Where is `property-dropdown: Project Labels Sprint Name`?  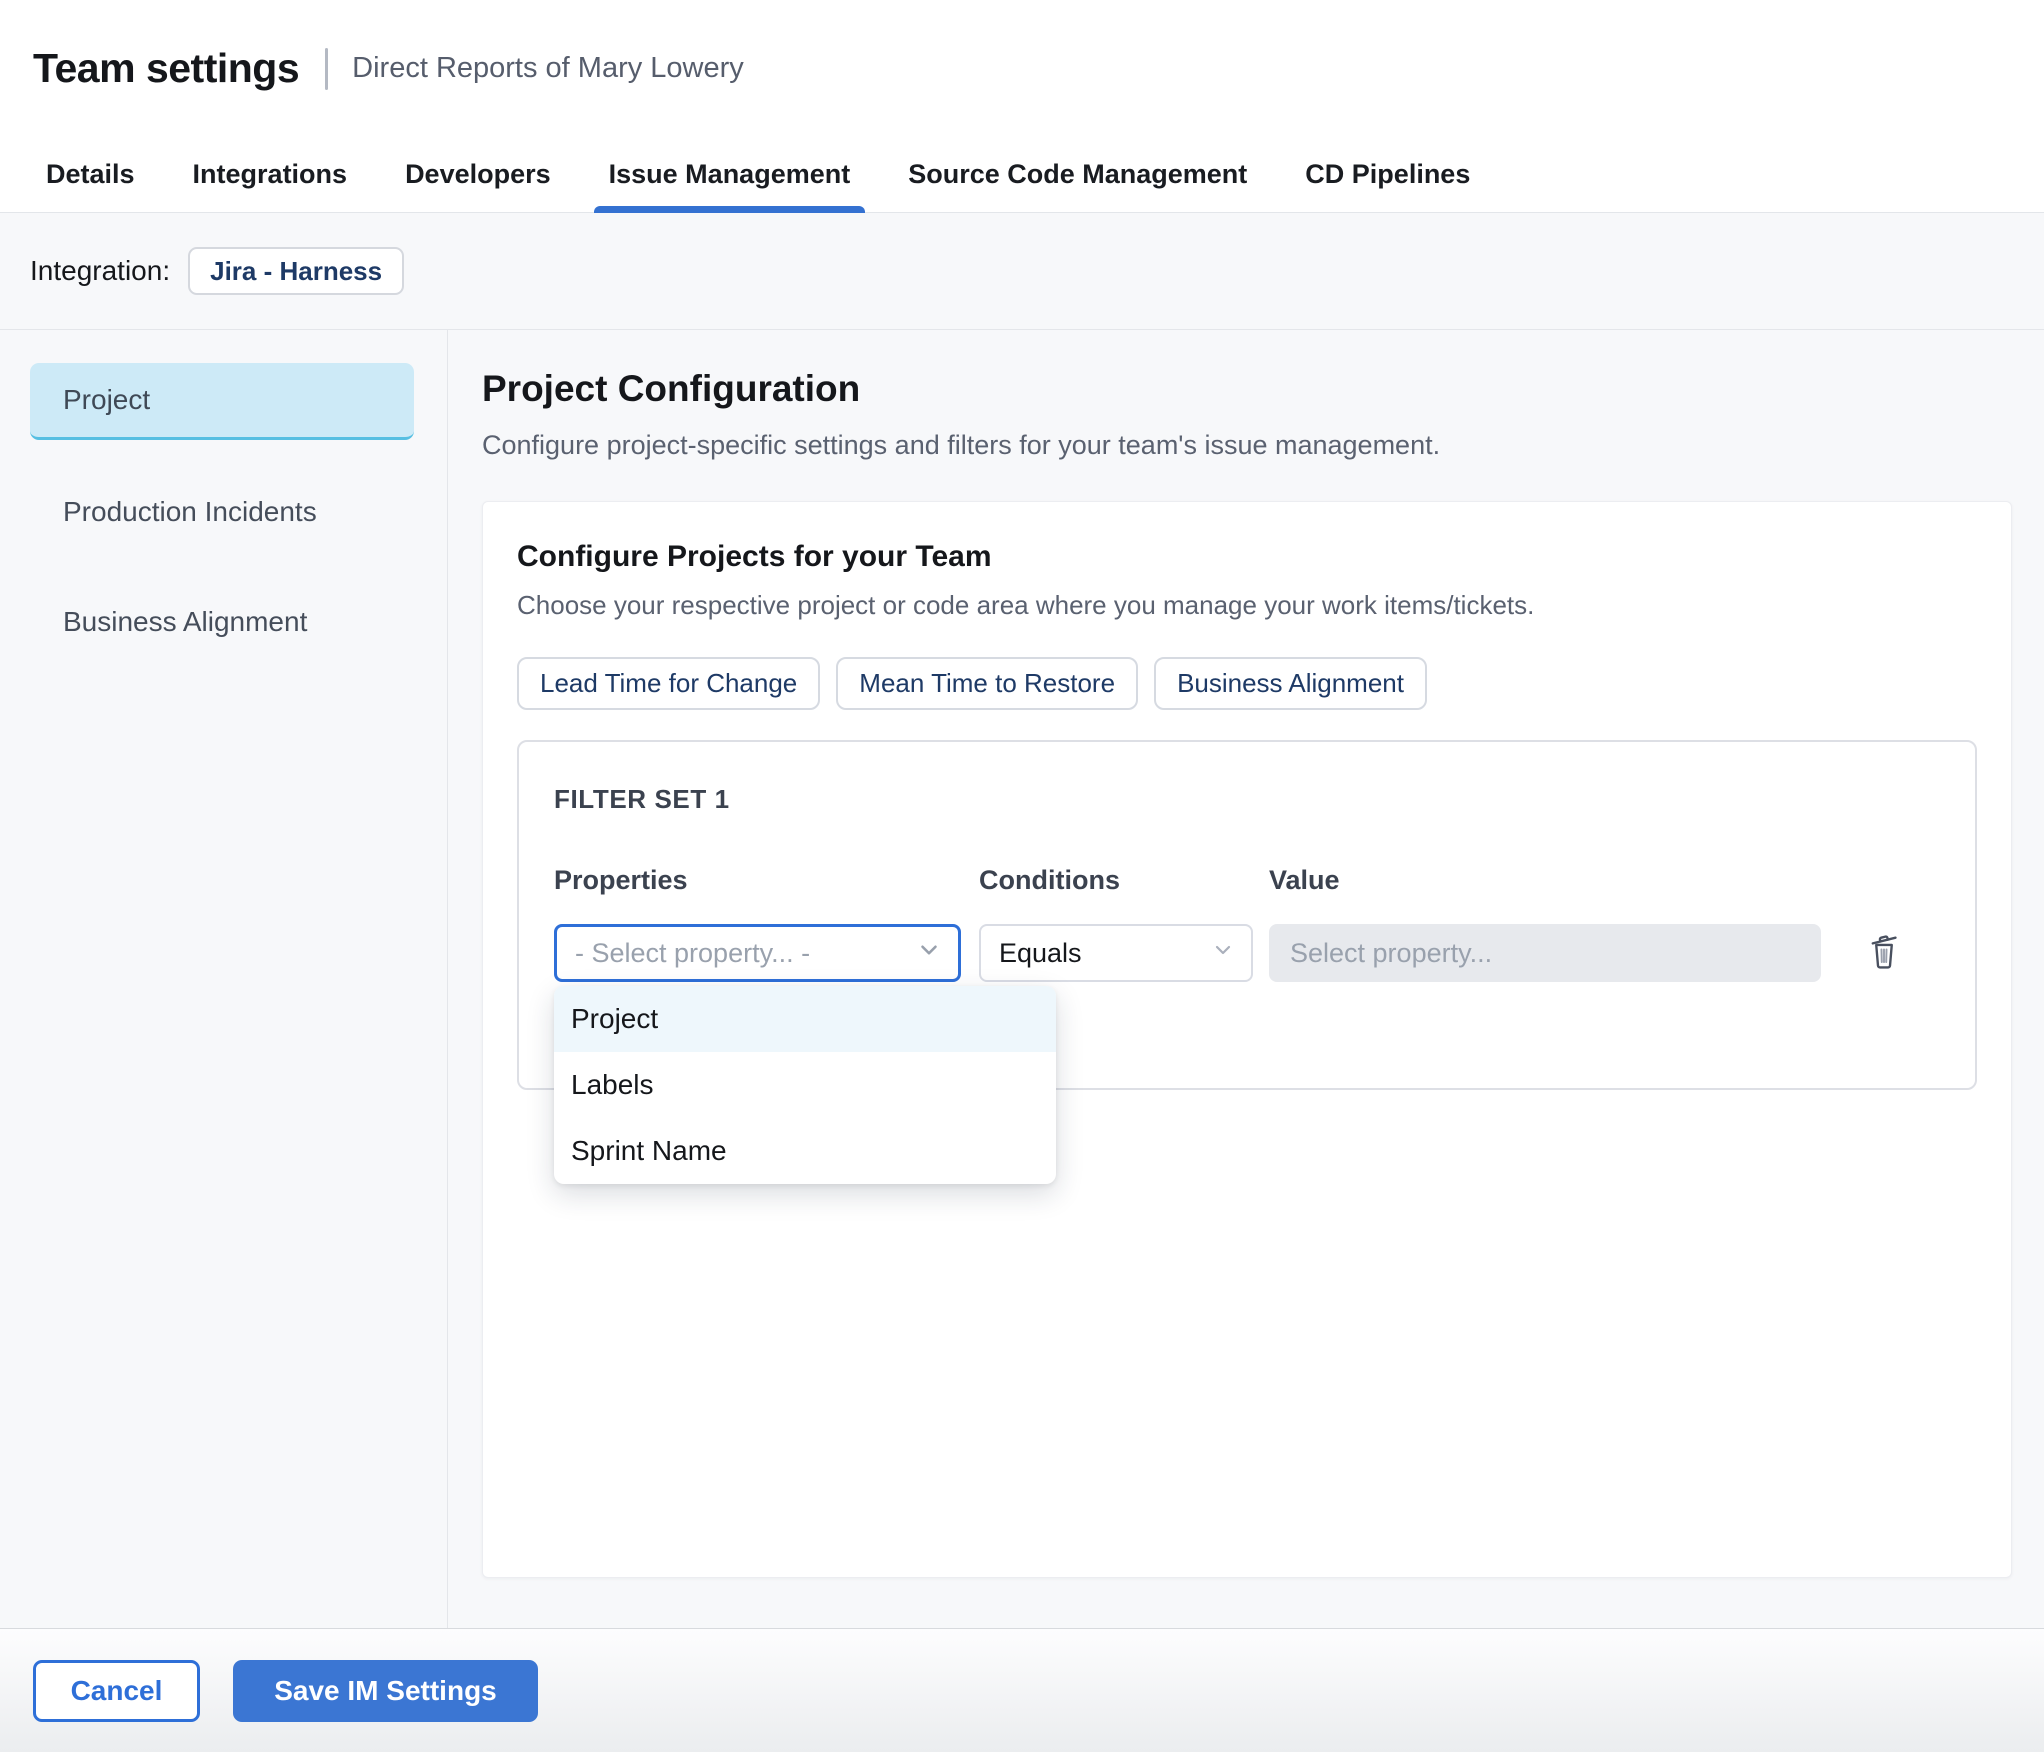
property-dropdown: Project Labels Sprint Name is located at coordinates (805, 1085).